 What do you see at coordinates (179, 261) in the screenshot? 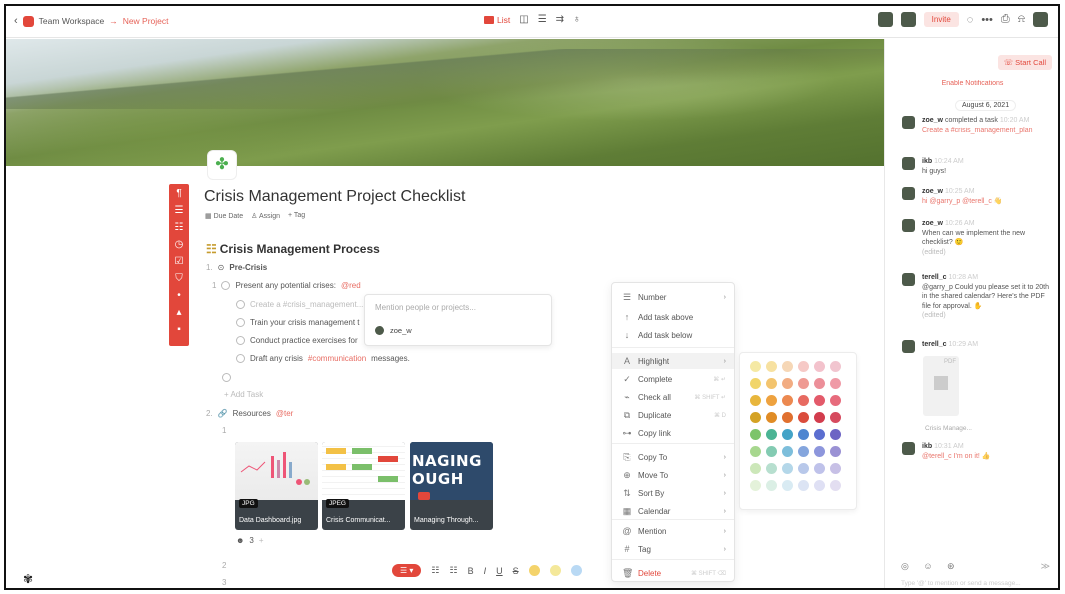
I see `checkbox-icon: ☑` at bounding box center [179, 261].